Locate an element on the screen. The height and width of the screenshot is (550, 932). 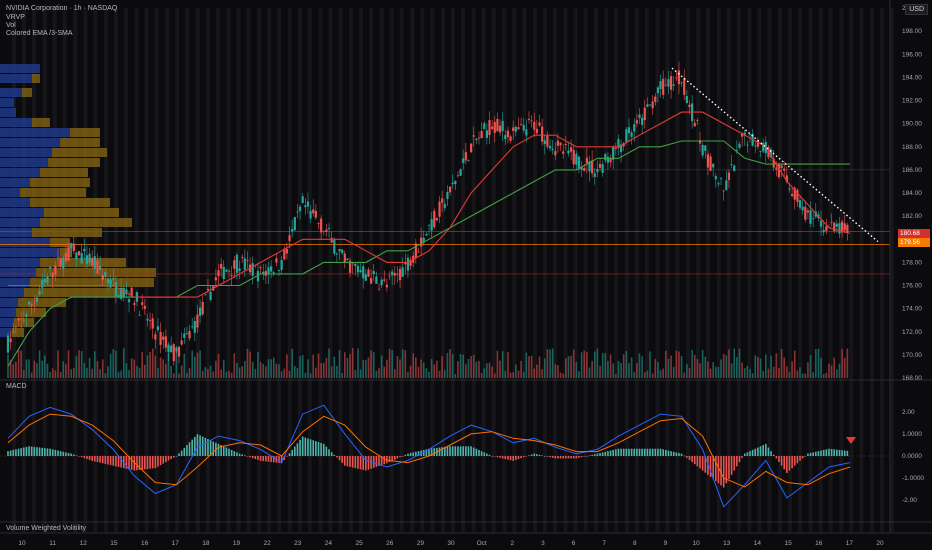
time-tick-label: 18 is located at coordinates (206, 543).